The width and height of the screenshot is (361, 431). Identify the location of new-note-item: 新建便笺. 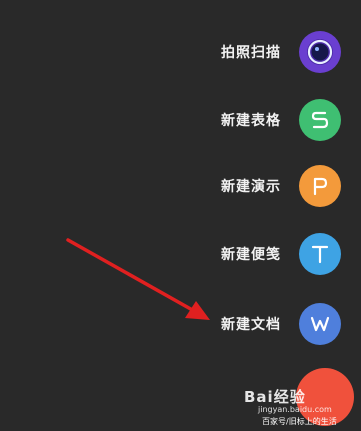
(281, 254).